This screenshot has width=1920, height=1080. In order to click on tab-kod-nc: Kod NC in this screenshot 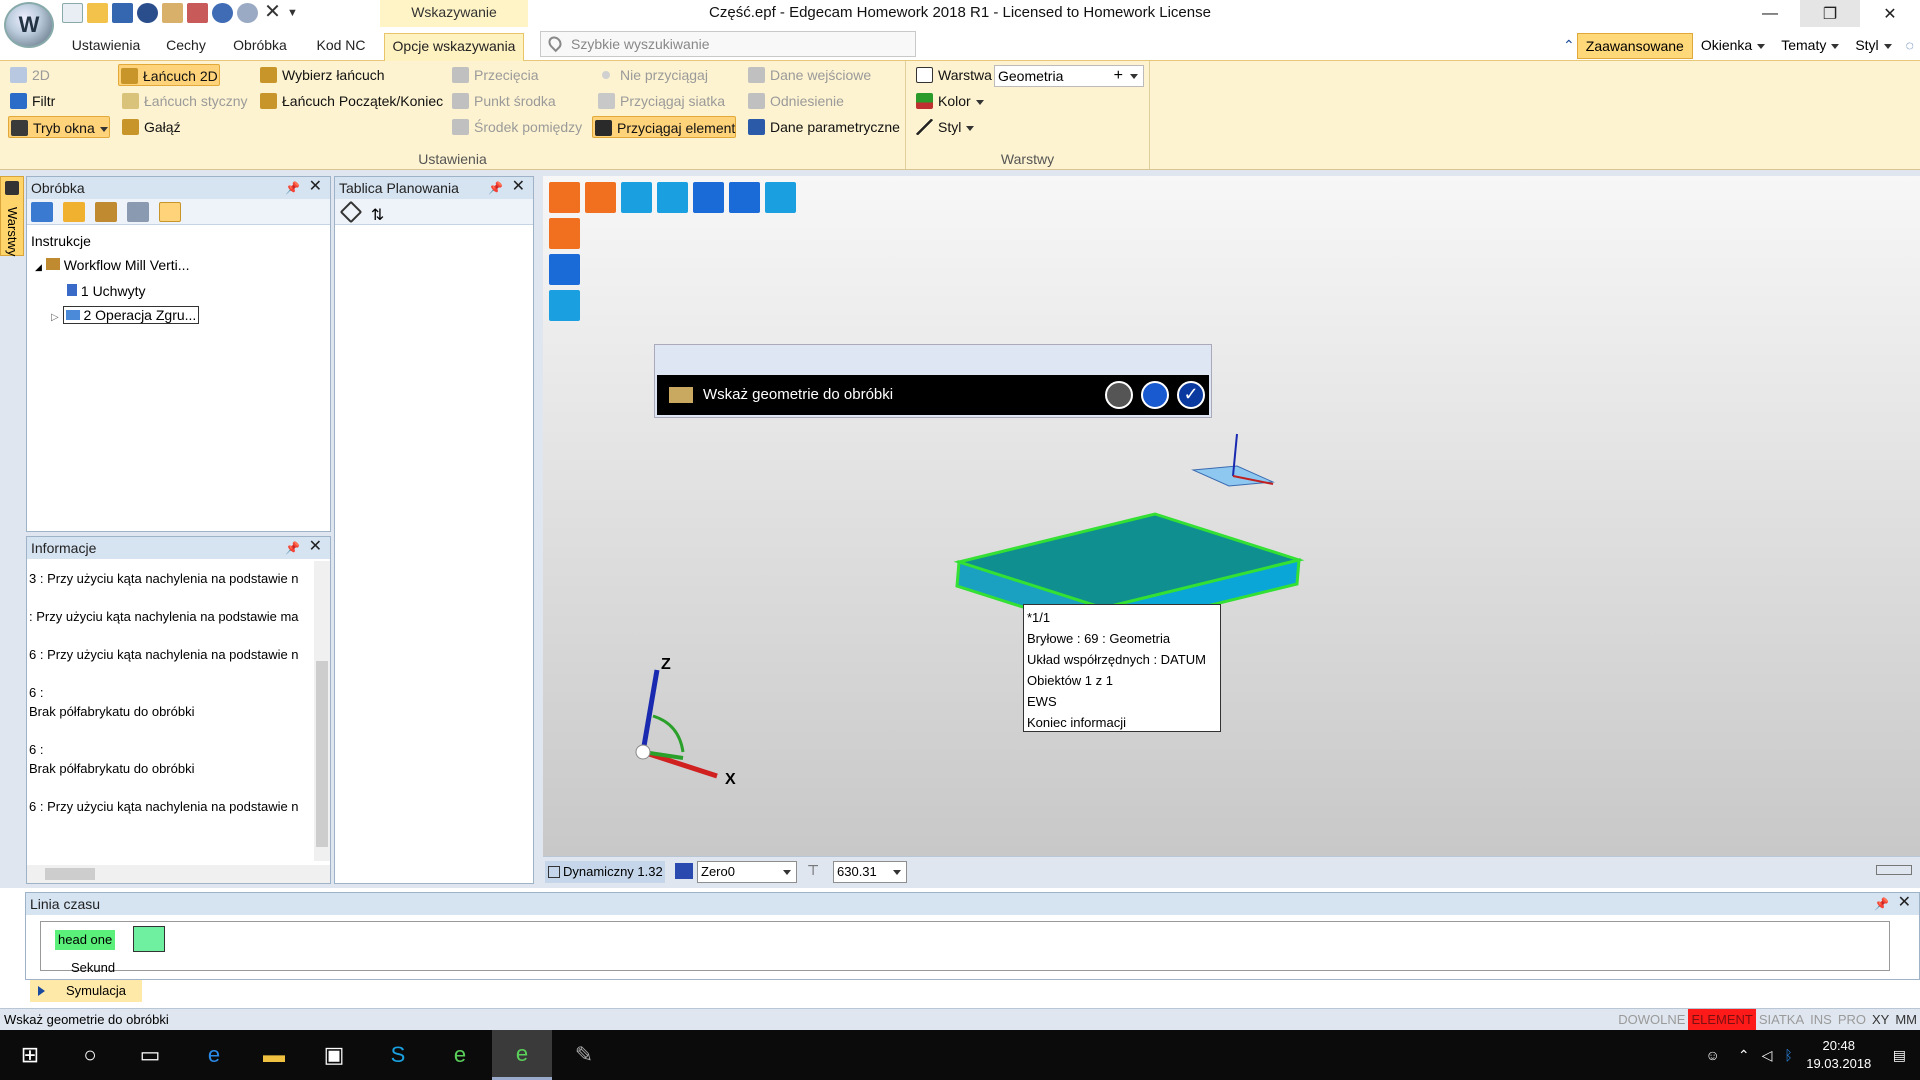, I will do `click(341, 47)`.